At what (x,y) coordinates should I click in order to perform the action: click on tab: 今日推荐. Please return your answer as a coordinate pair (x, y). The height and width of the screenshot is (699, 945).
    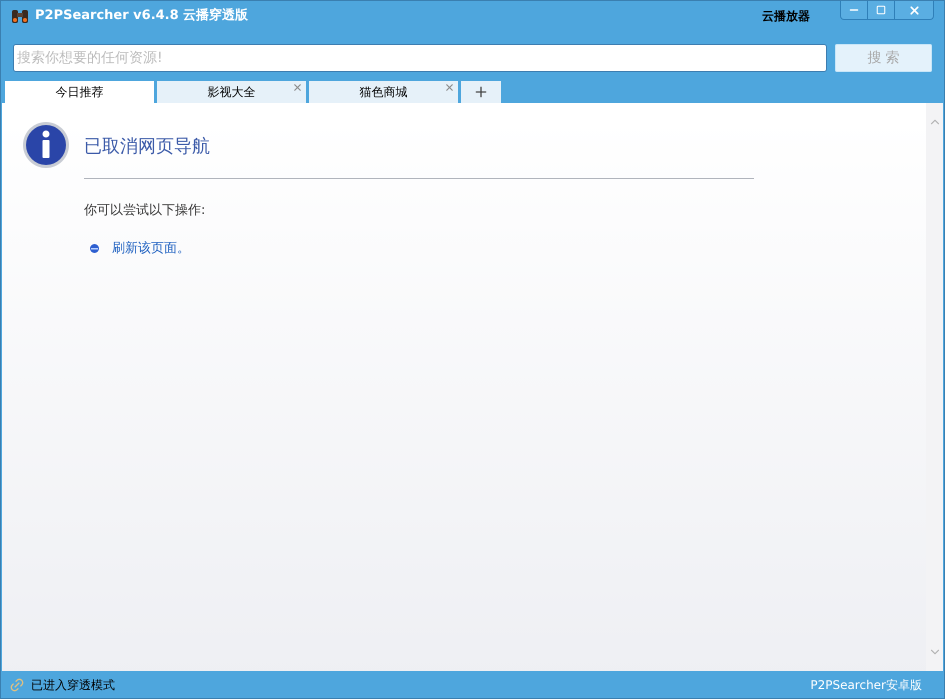
    Looking at the image, I should click on (79, 92).